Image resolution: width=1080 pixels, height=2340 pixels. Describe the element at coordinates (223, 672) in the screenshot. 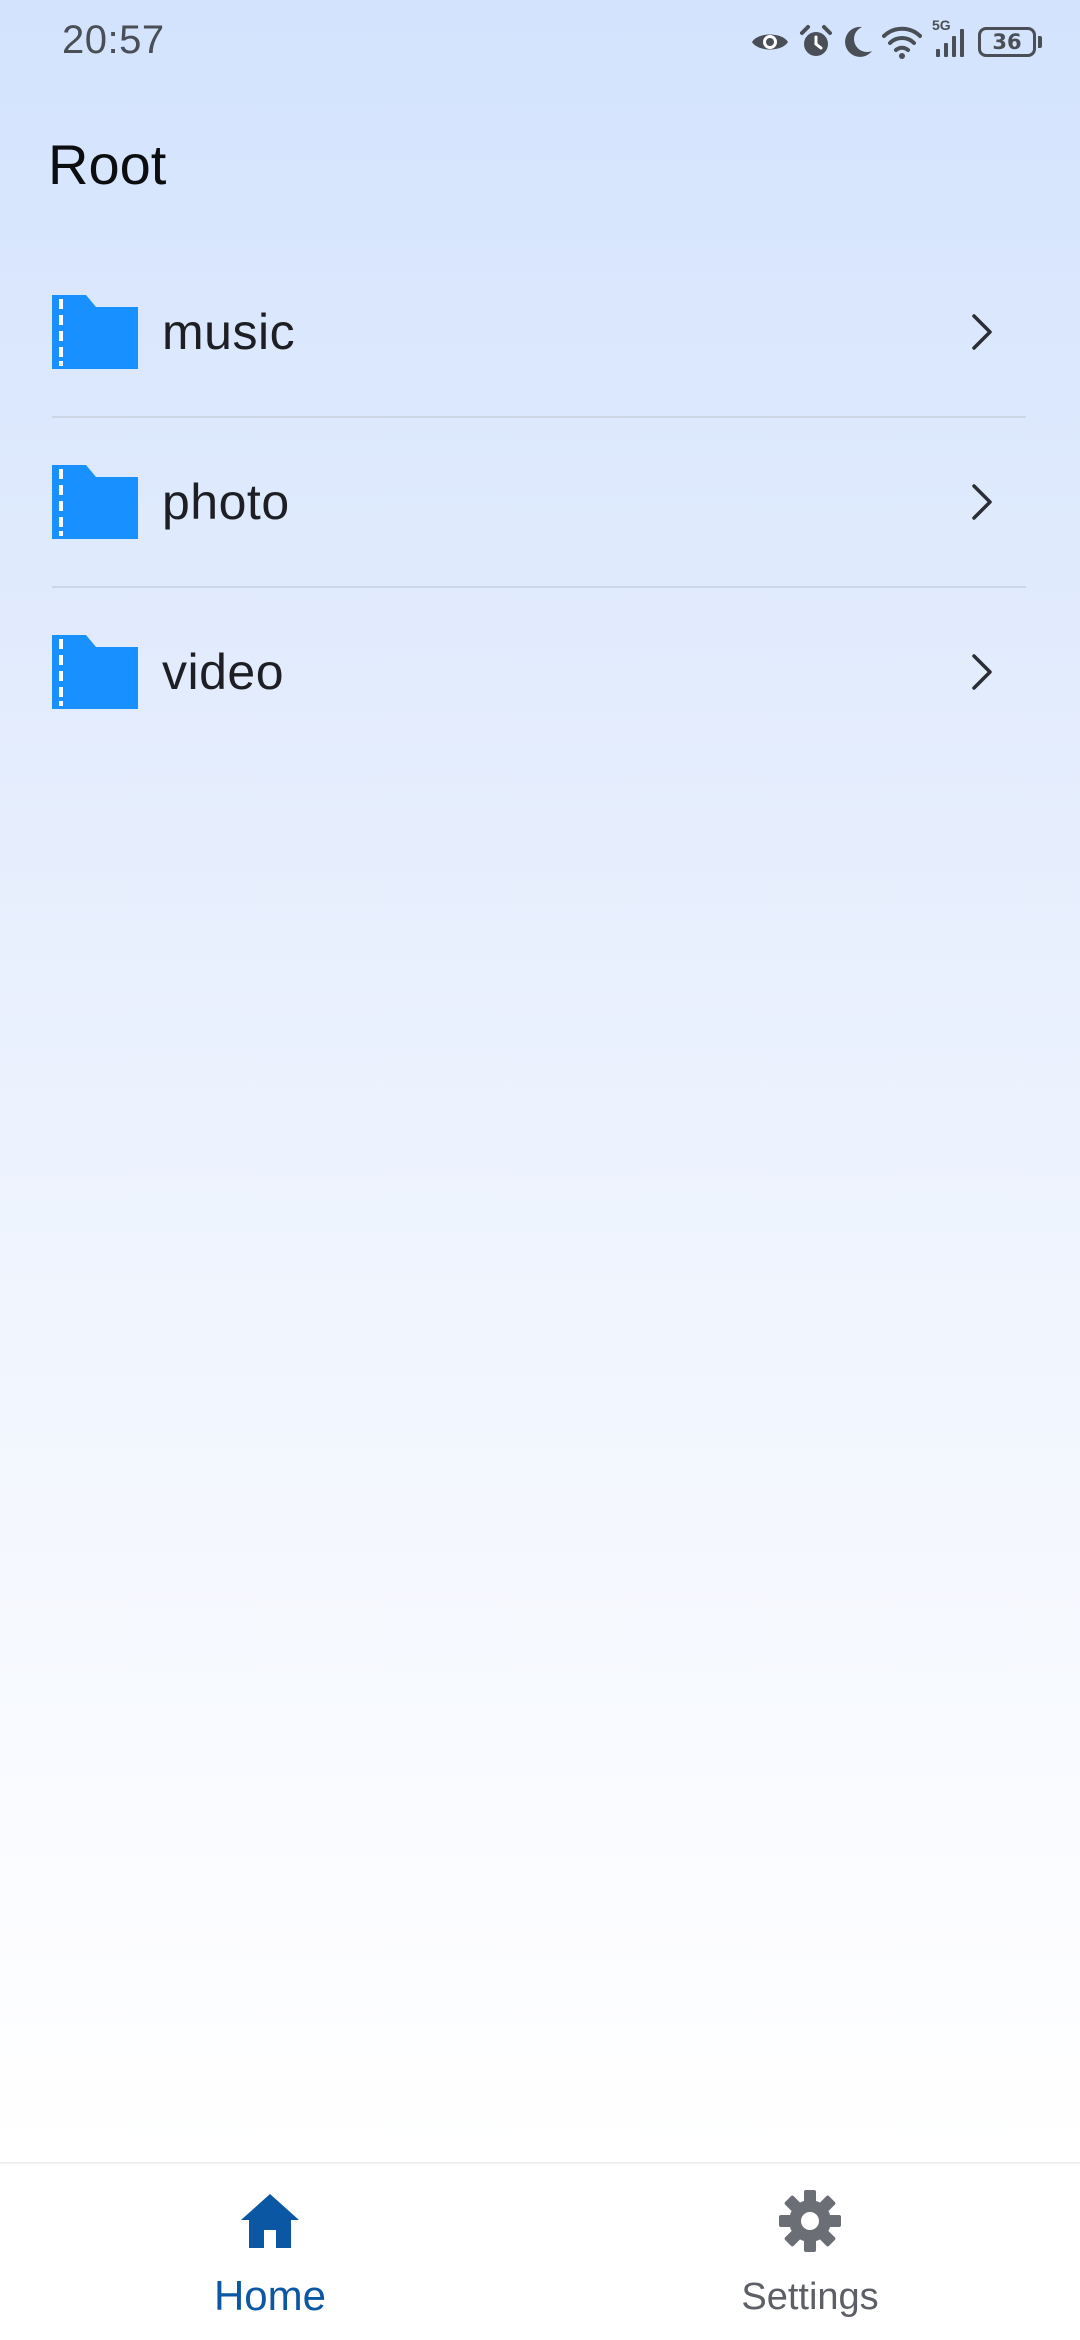

I see `folder-label: video` at that location.